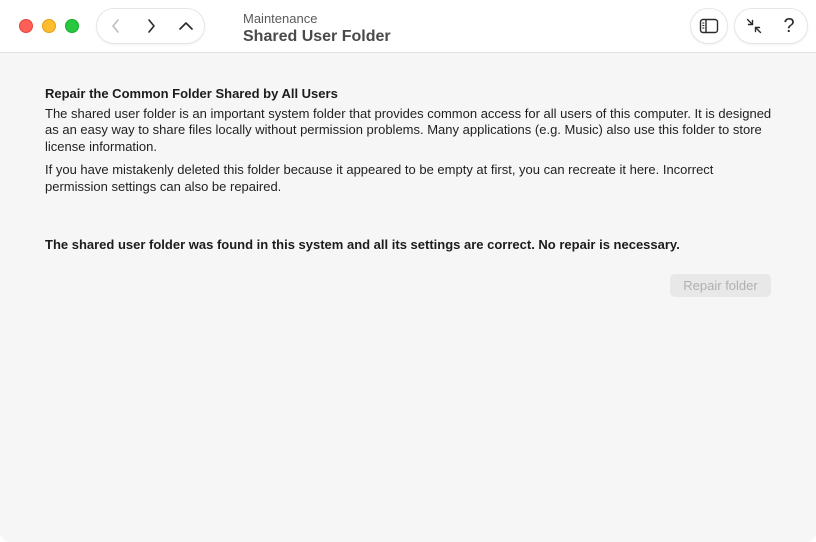  Describe the element at coordinates (720, 285) in the screenshot. I see `repair-folder-button: Repair folder` at that location.